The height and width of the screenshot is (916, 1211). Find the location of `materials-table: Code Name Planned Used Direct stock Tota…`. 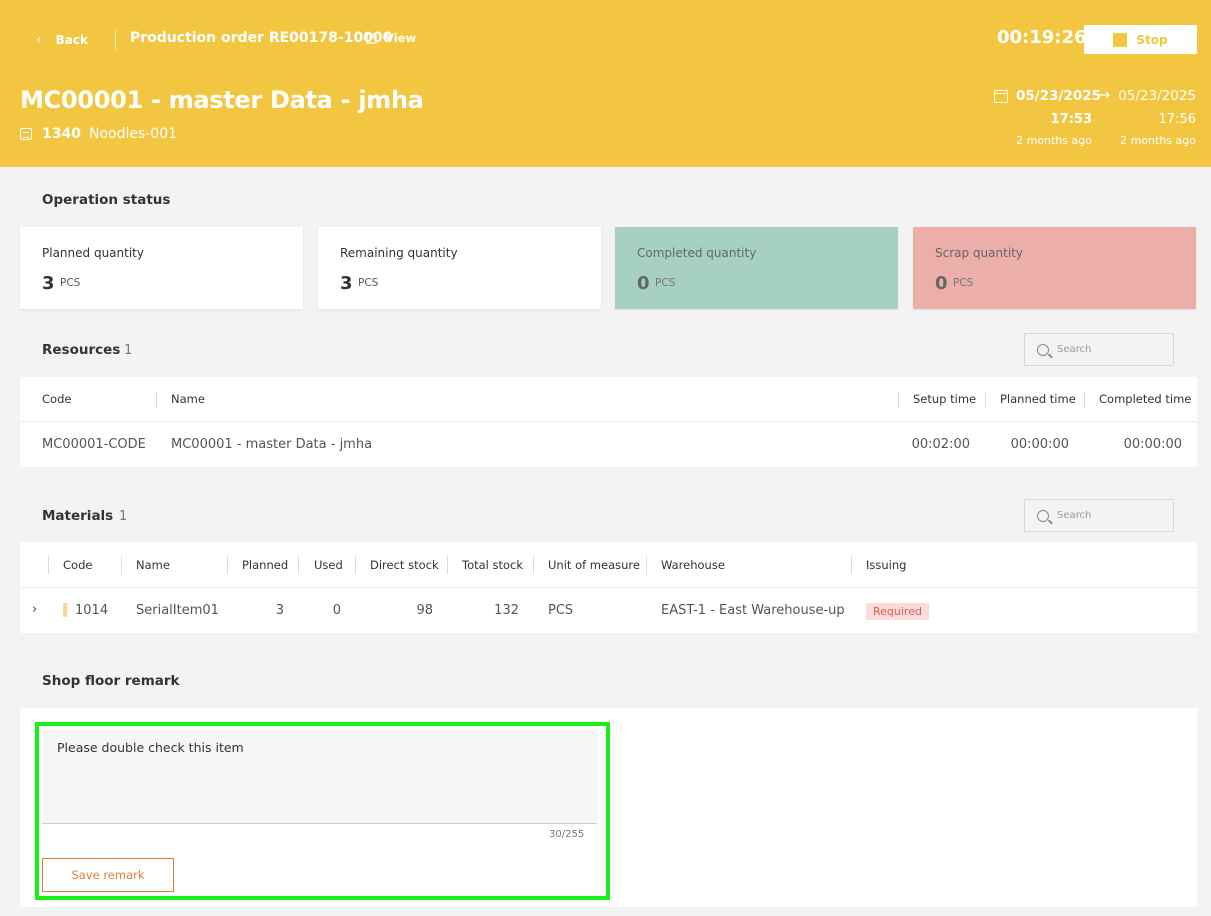

materials-table: Code Name Planned Used Direct stock Tota… is located at coordinates (608, 587).